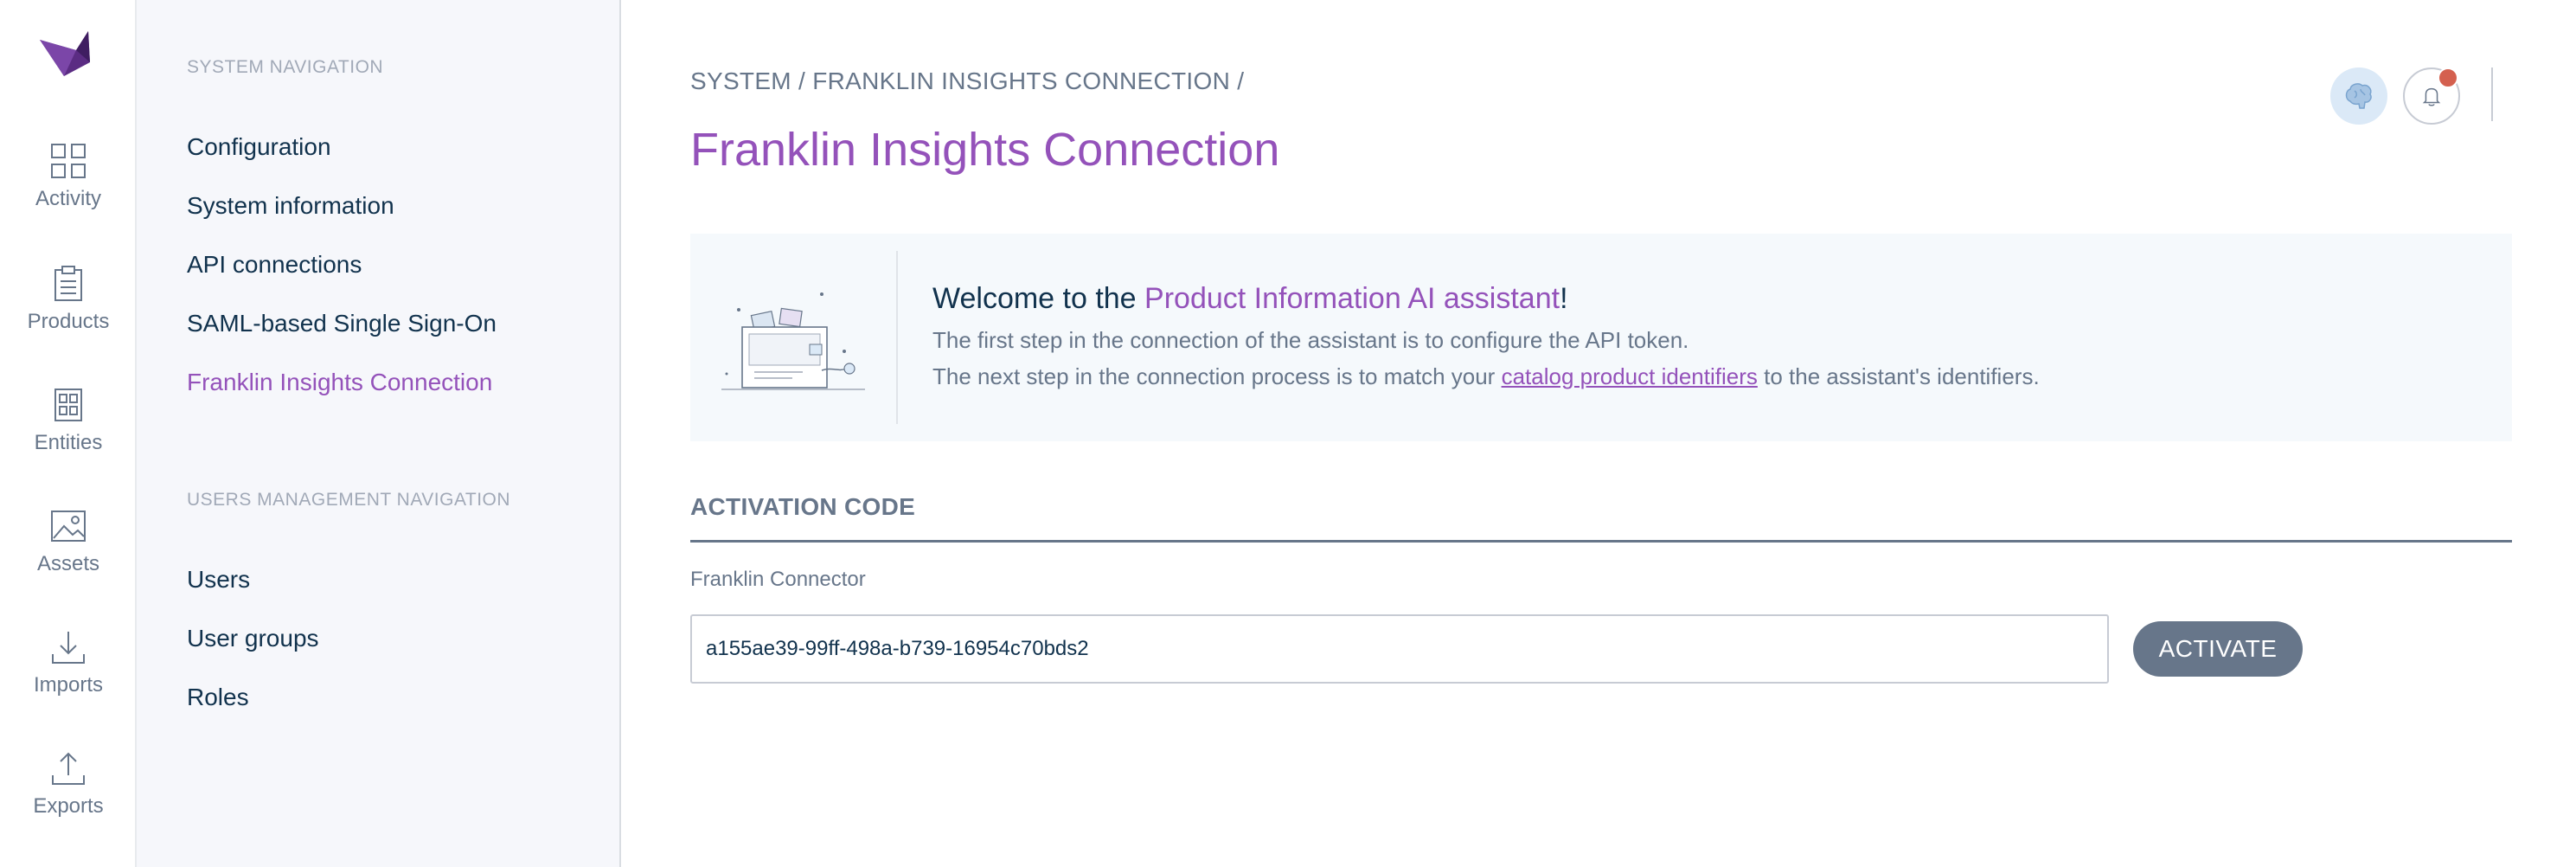 Image resolution: width=2576 pixels, height=867 pixels. I want to click on nav-exports: Exports, so click(68, 801).